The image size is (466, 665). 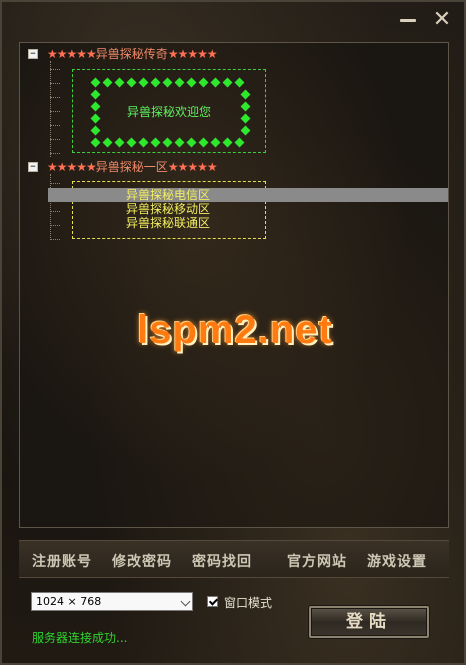 What do you see at coordinates (397, 561) in the screenshot?
I see `game-settings-link: 游戏设置` at bounding box center [397, 561].